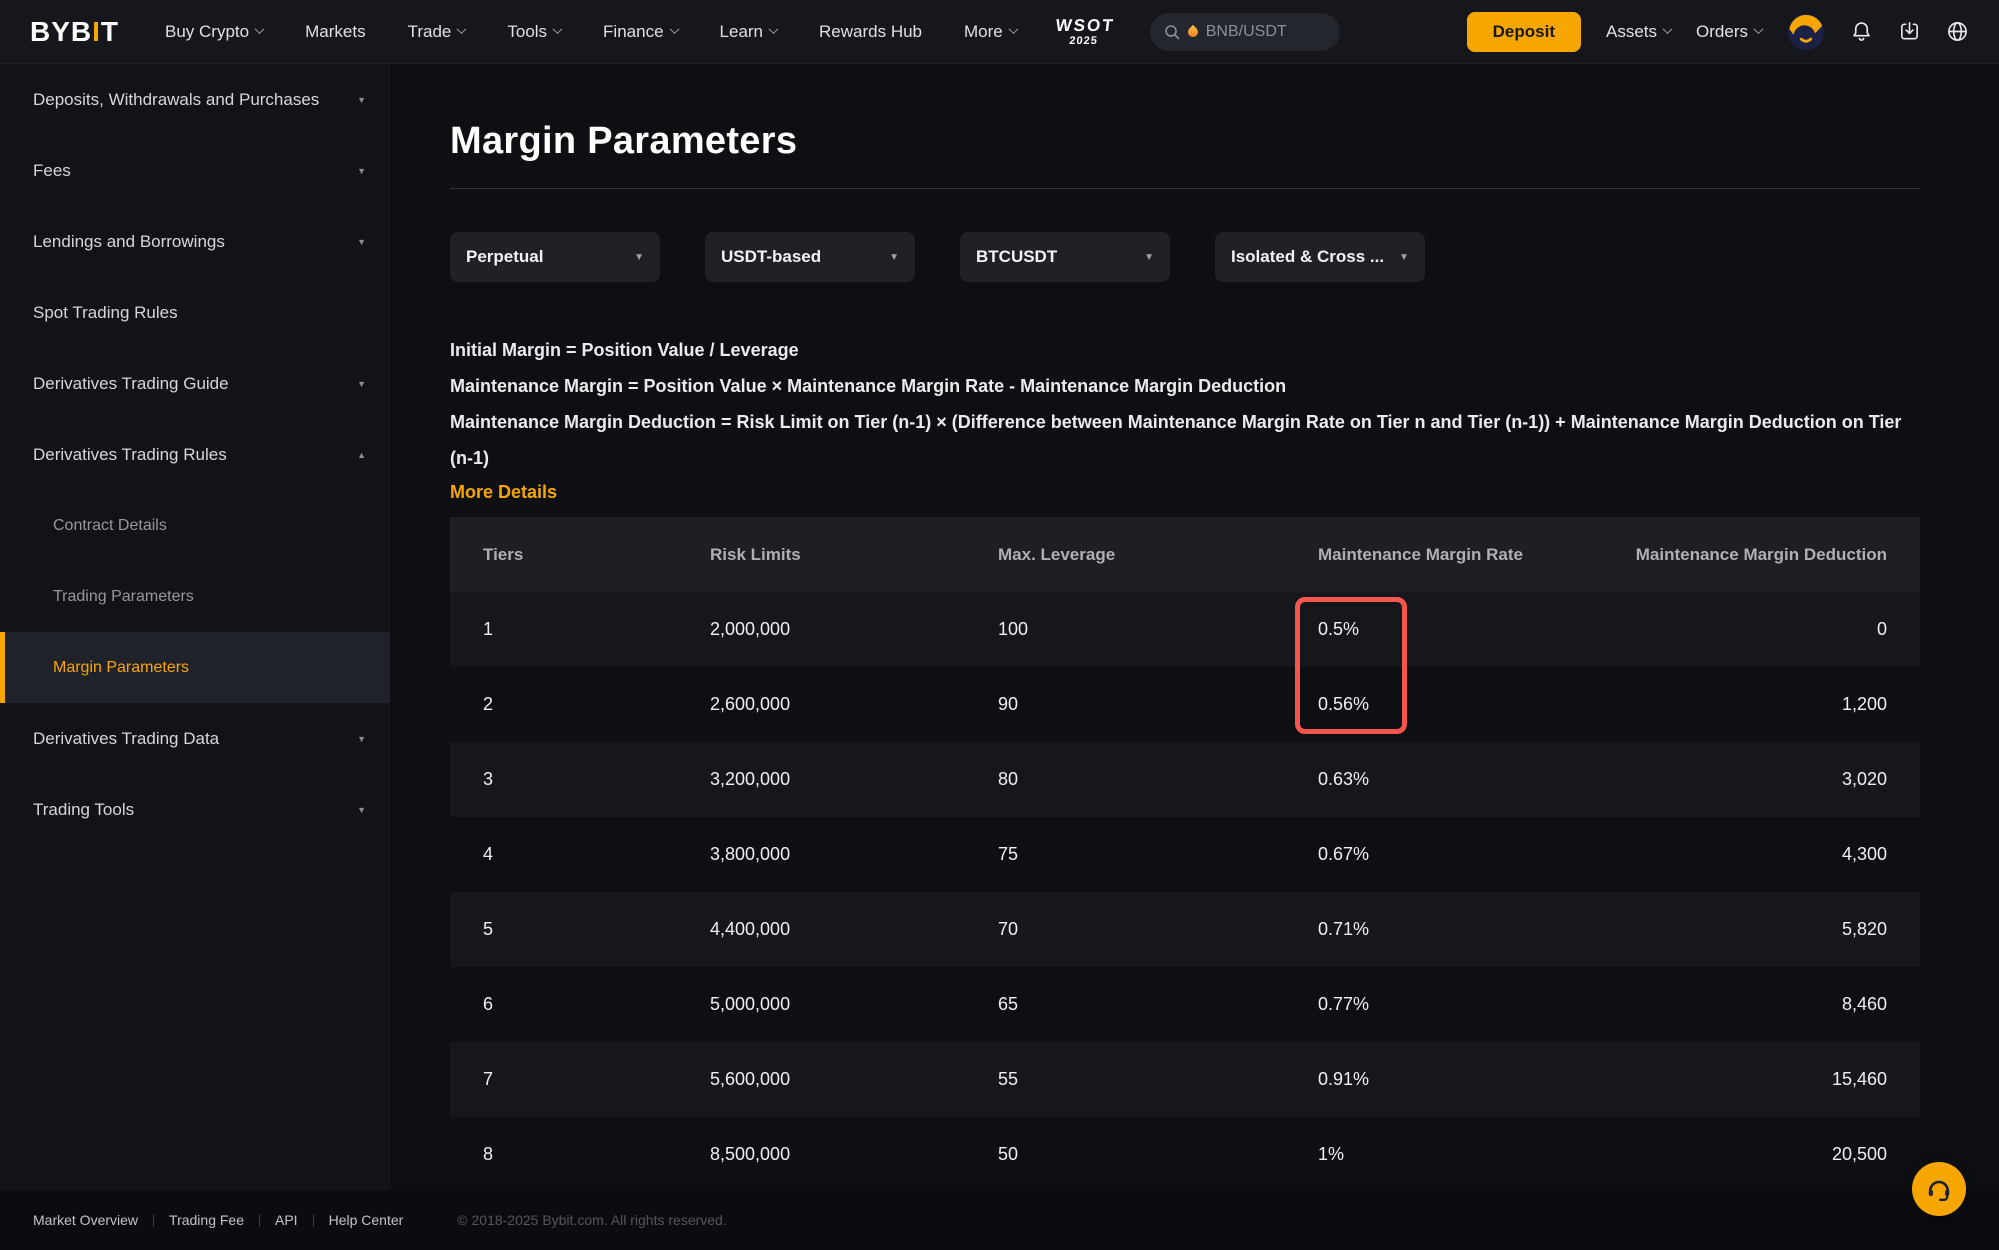 The image size is (1999, 1250). Describe the element at coordinates (1859, 1154) in the screenshot. I see `table-cell: 20,500` at that location.